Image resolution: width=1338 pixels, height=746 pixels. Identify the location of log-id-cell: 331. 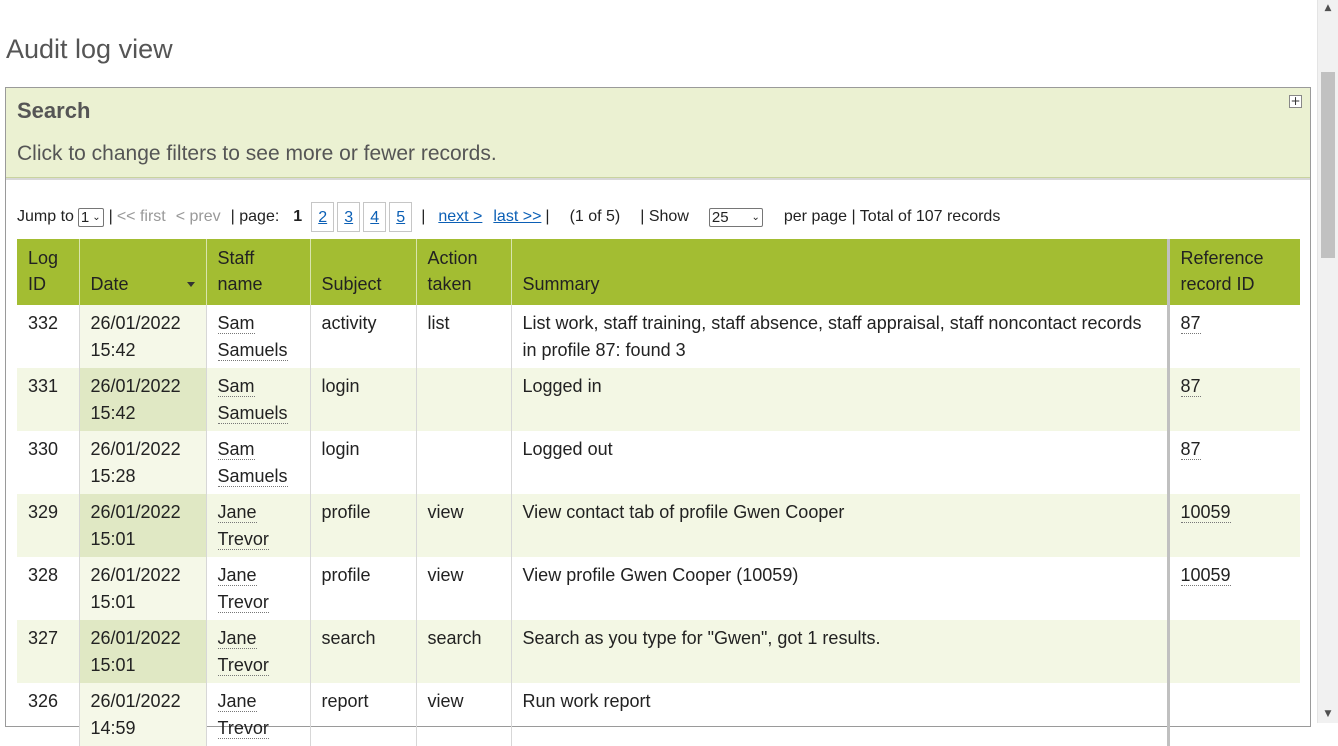
(48, 399).